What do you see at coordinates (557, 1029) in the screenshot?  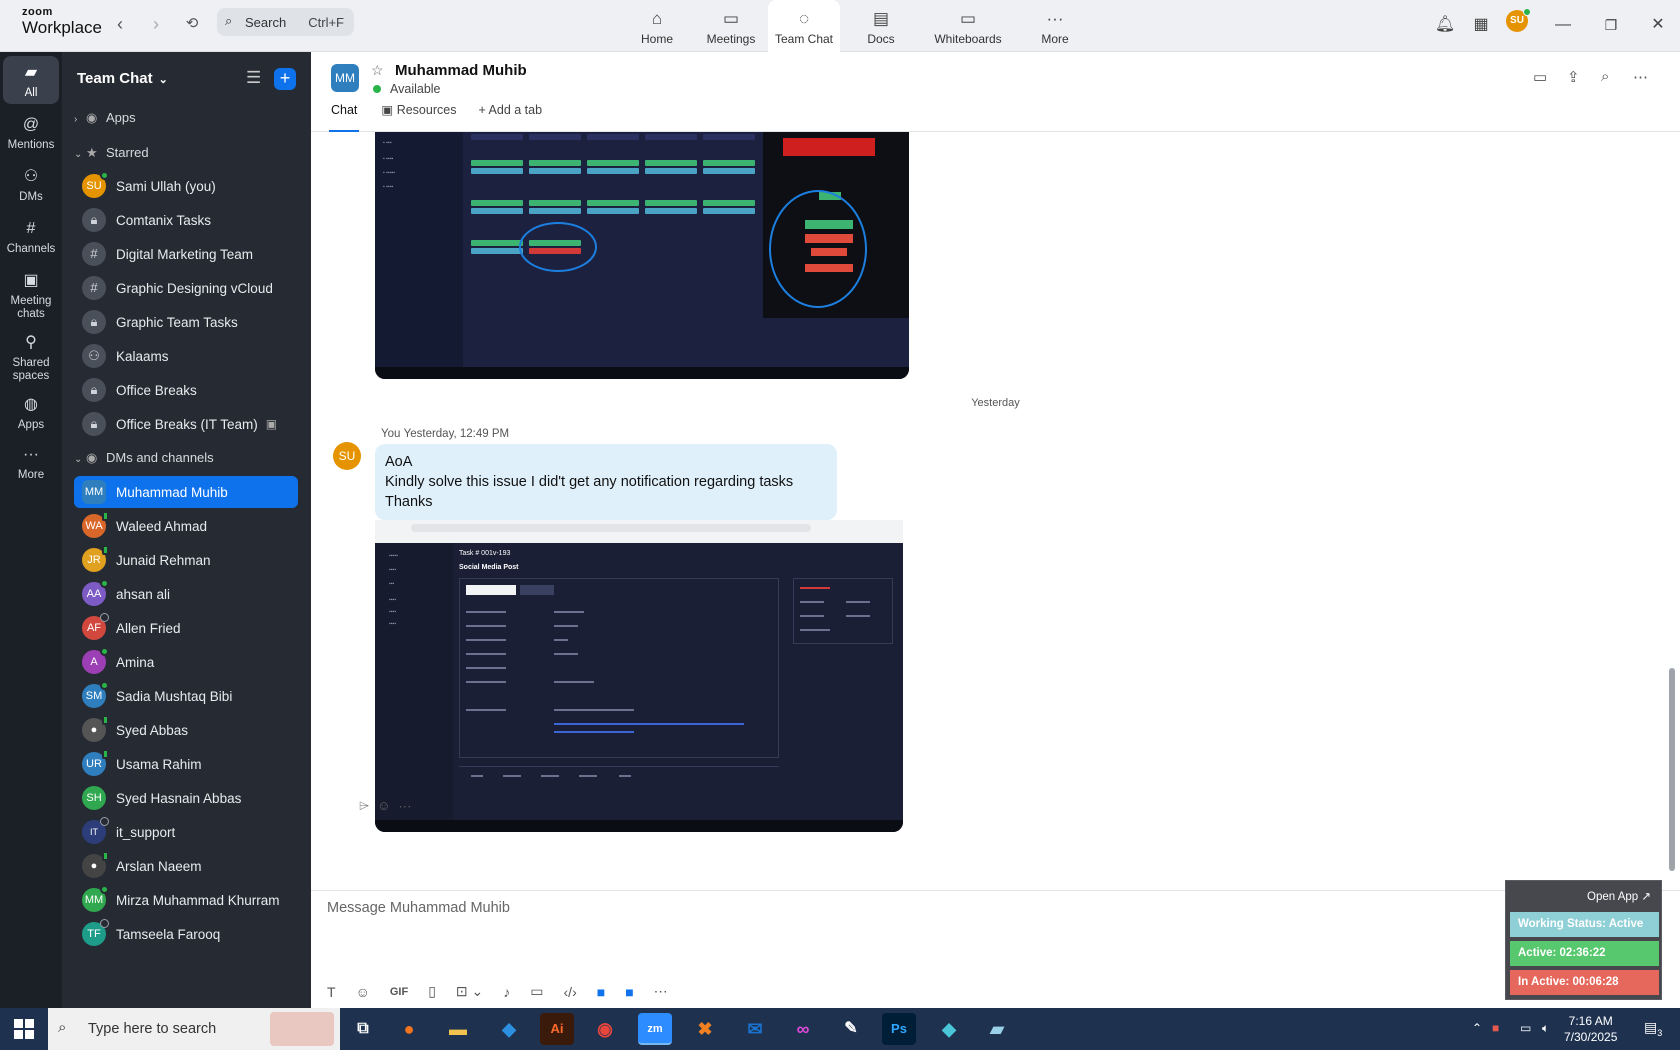 I see `illustrator-icon: Ai` at bounding box center [557, 1029].